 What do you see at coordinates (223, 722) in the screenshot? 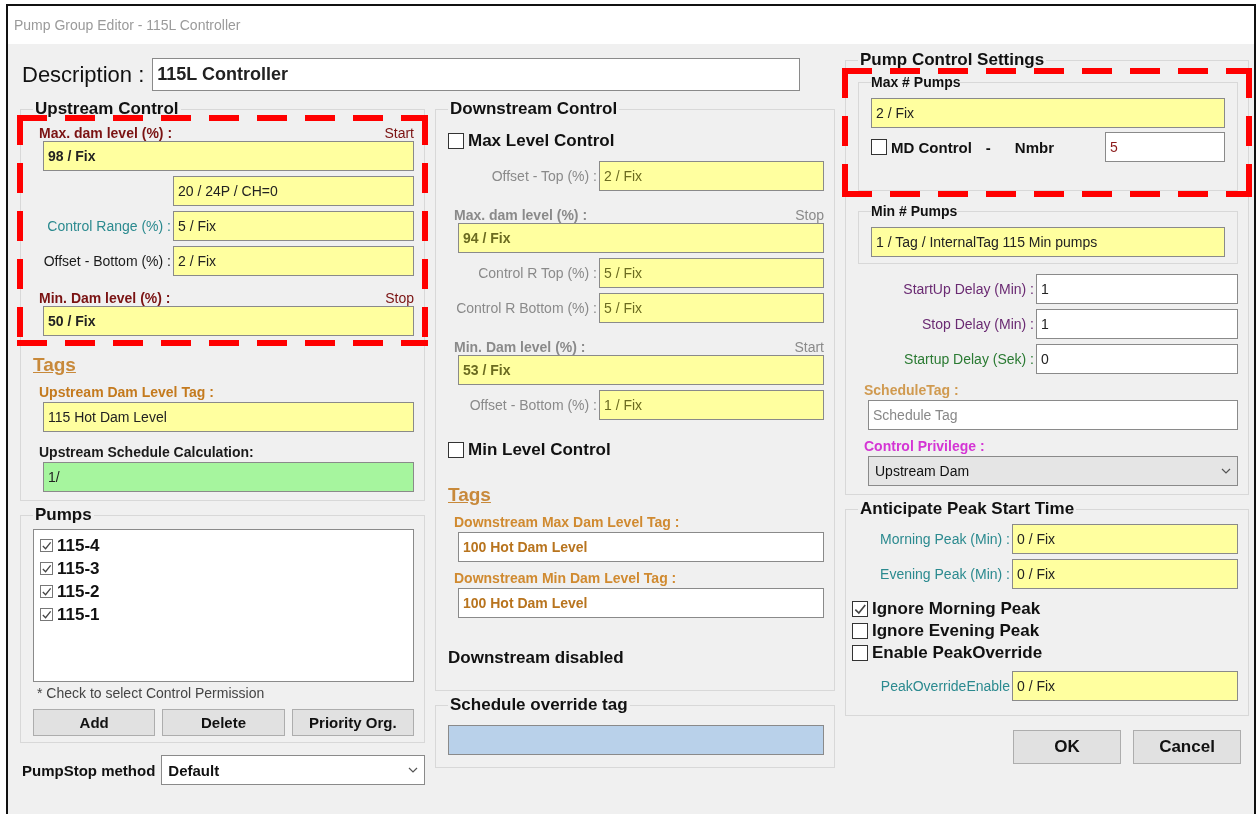
I see `button: Delete` at bounding box center [223, 722].